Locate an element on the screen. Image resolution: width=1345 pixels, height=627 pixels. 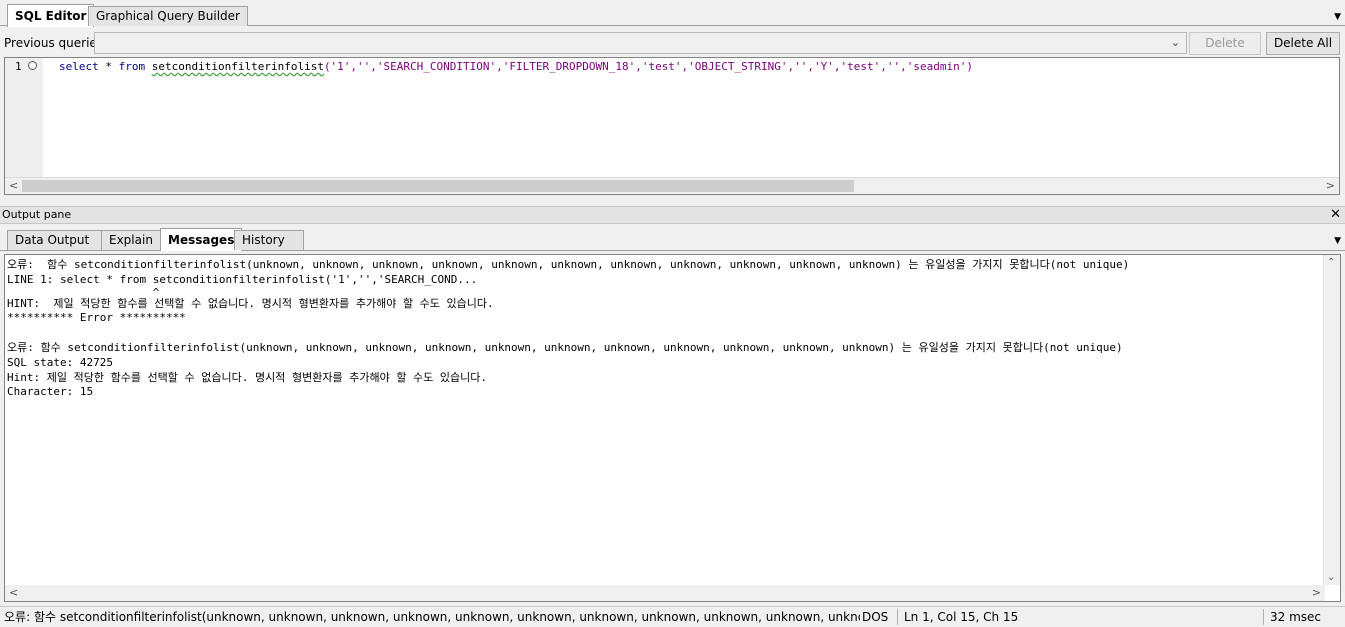
function-name: setconditionfilterinfolist is located at coordinates (237, 66).